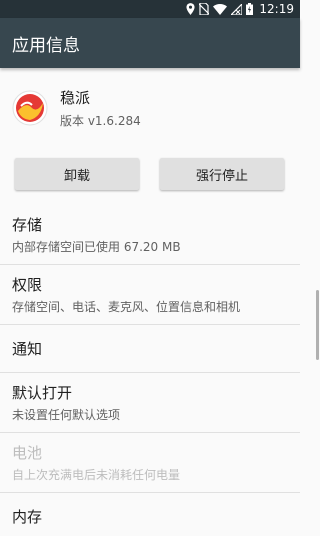 Image resolution: width=320 pixels, height=536 pixels. I want to click on storage-item: 存储 内部存储空间已使用 67.20 MB, so click(150, 235).